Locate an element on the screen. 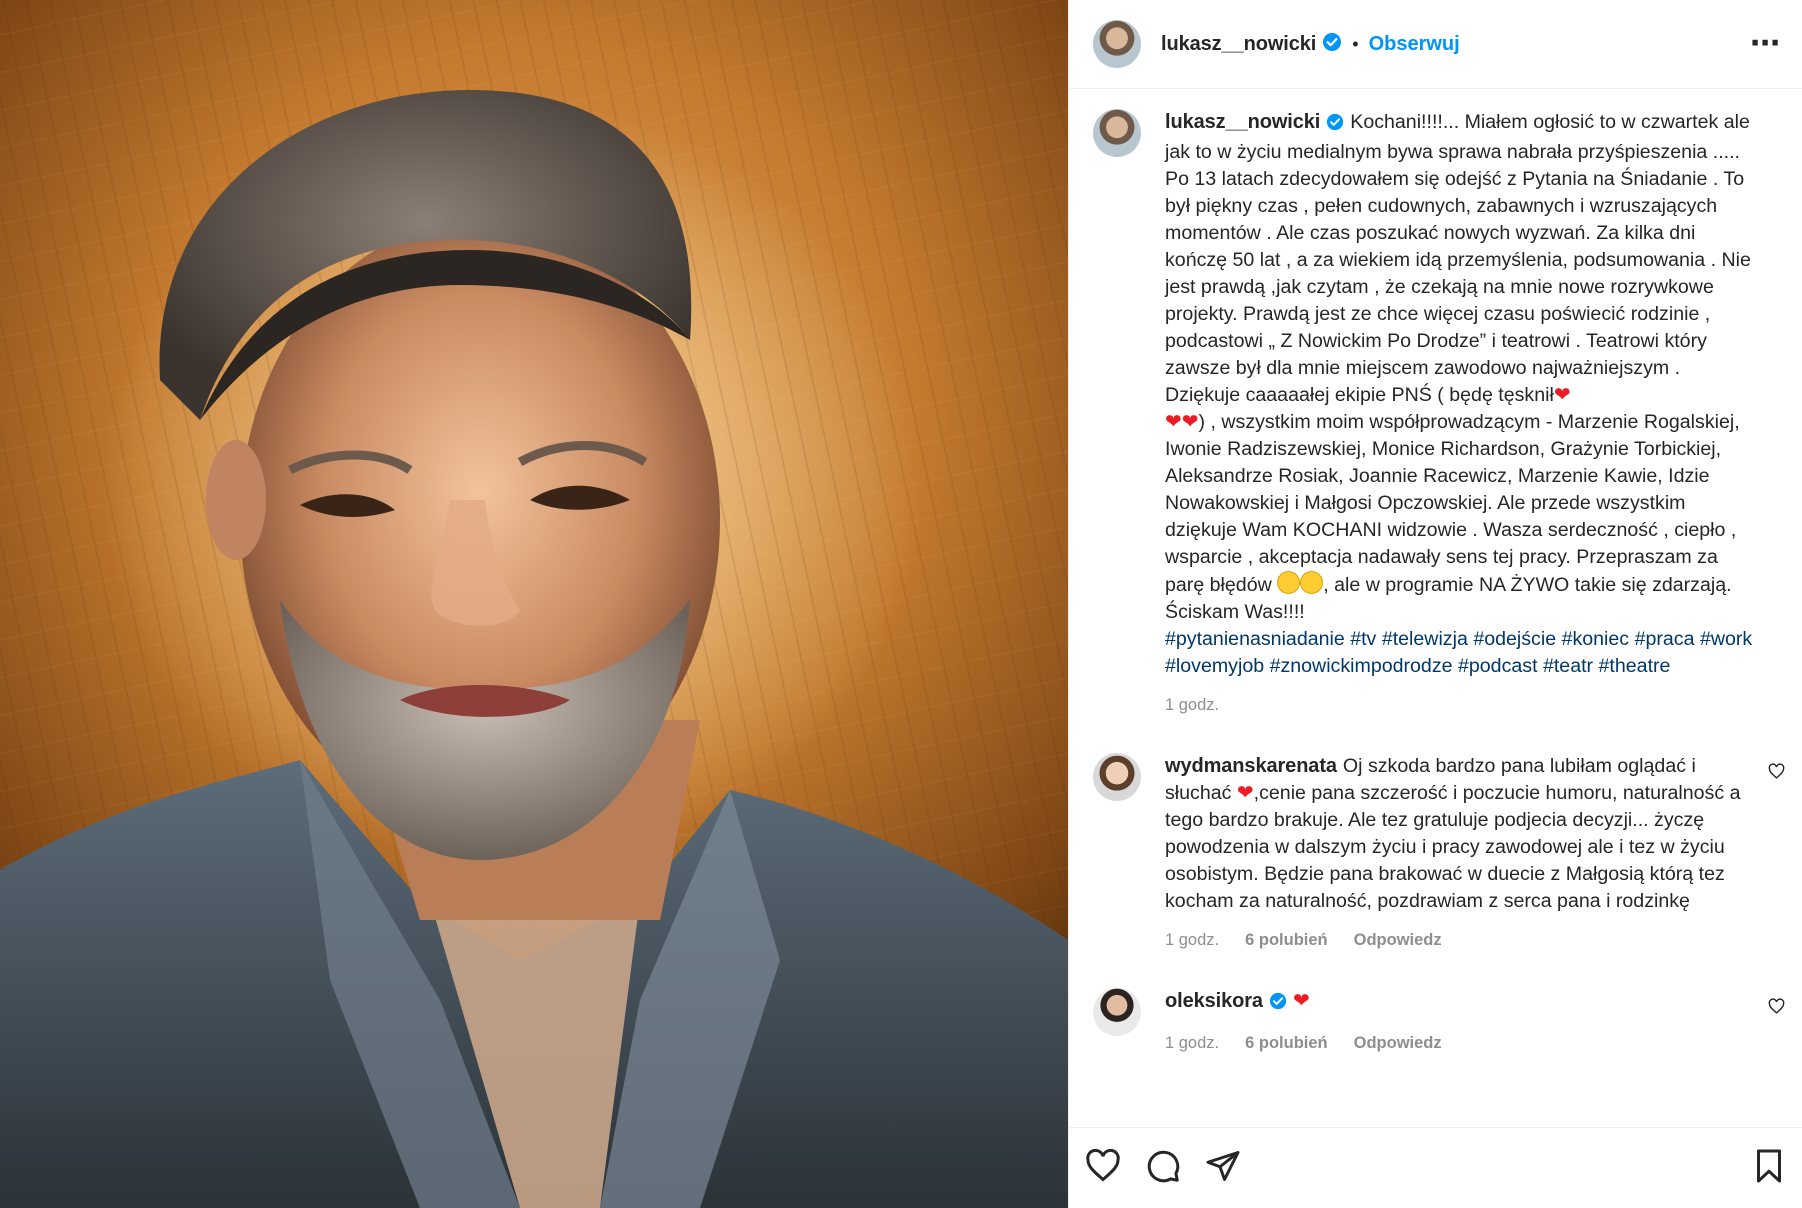 The image size is (1802, 1208). hashtag: #telewizja is located at coordinates (1425, 639).